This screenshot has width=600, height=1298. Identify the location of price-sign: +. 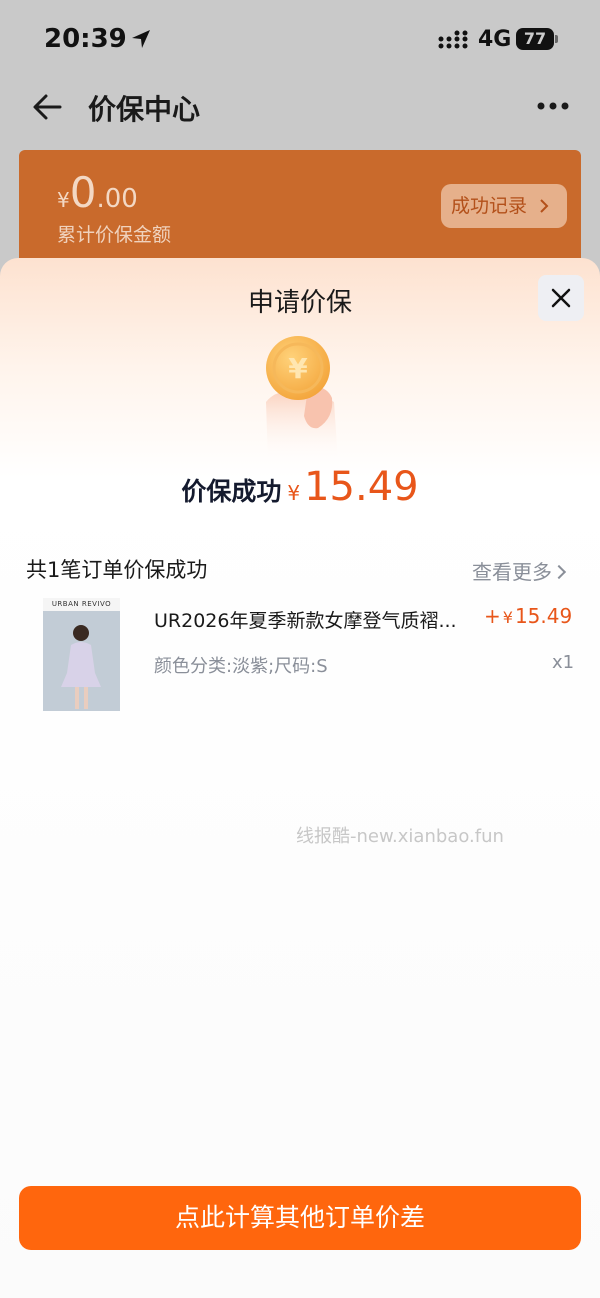
(492, 616).